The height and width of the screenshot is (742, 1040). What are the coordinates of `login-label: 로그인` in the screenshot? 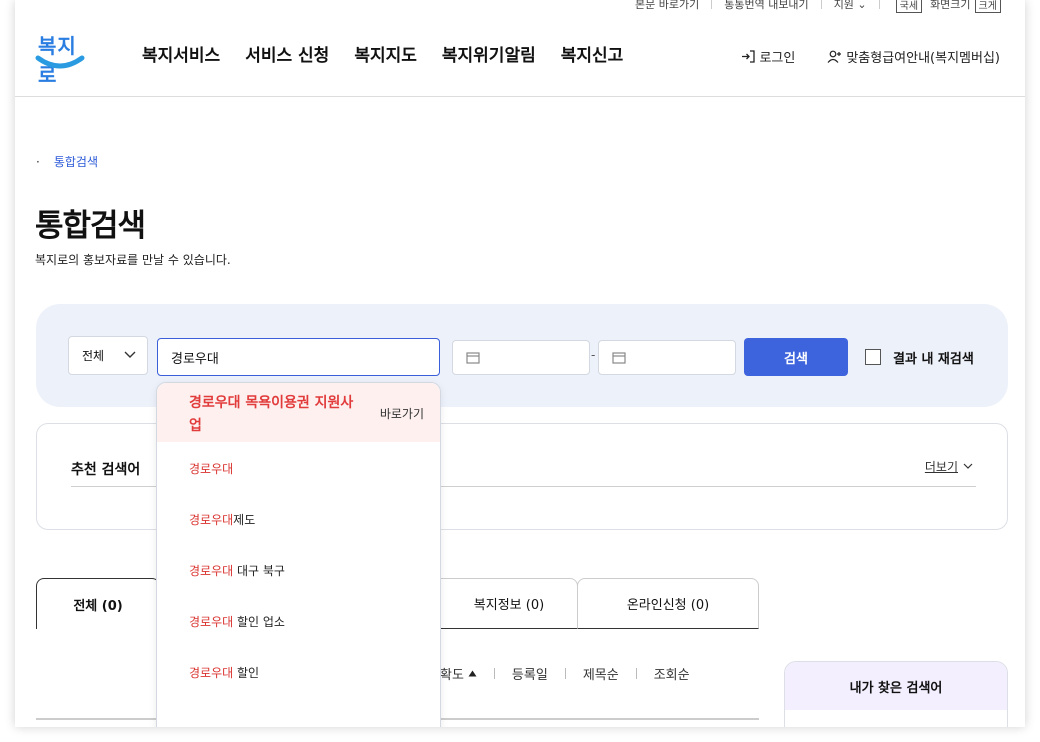 It's located at (777, 58).